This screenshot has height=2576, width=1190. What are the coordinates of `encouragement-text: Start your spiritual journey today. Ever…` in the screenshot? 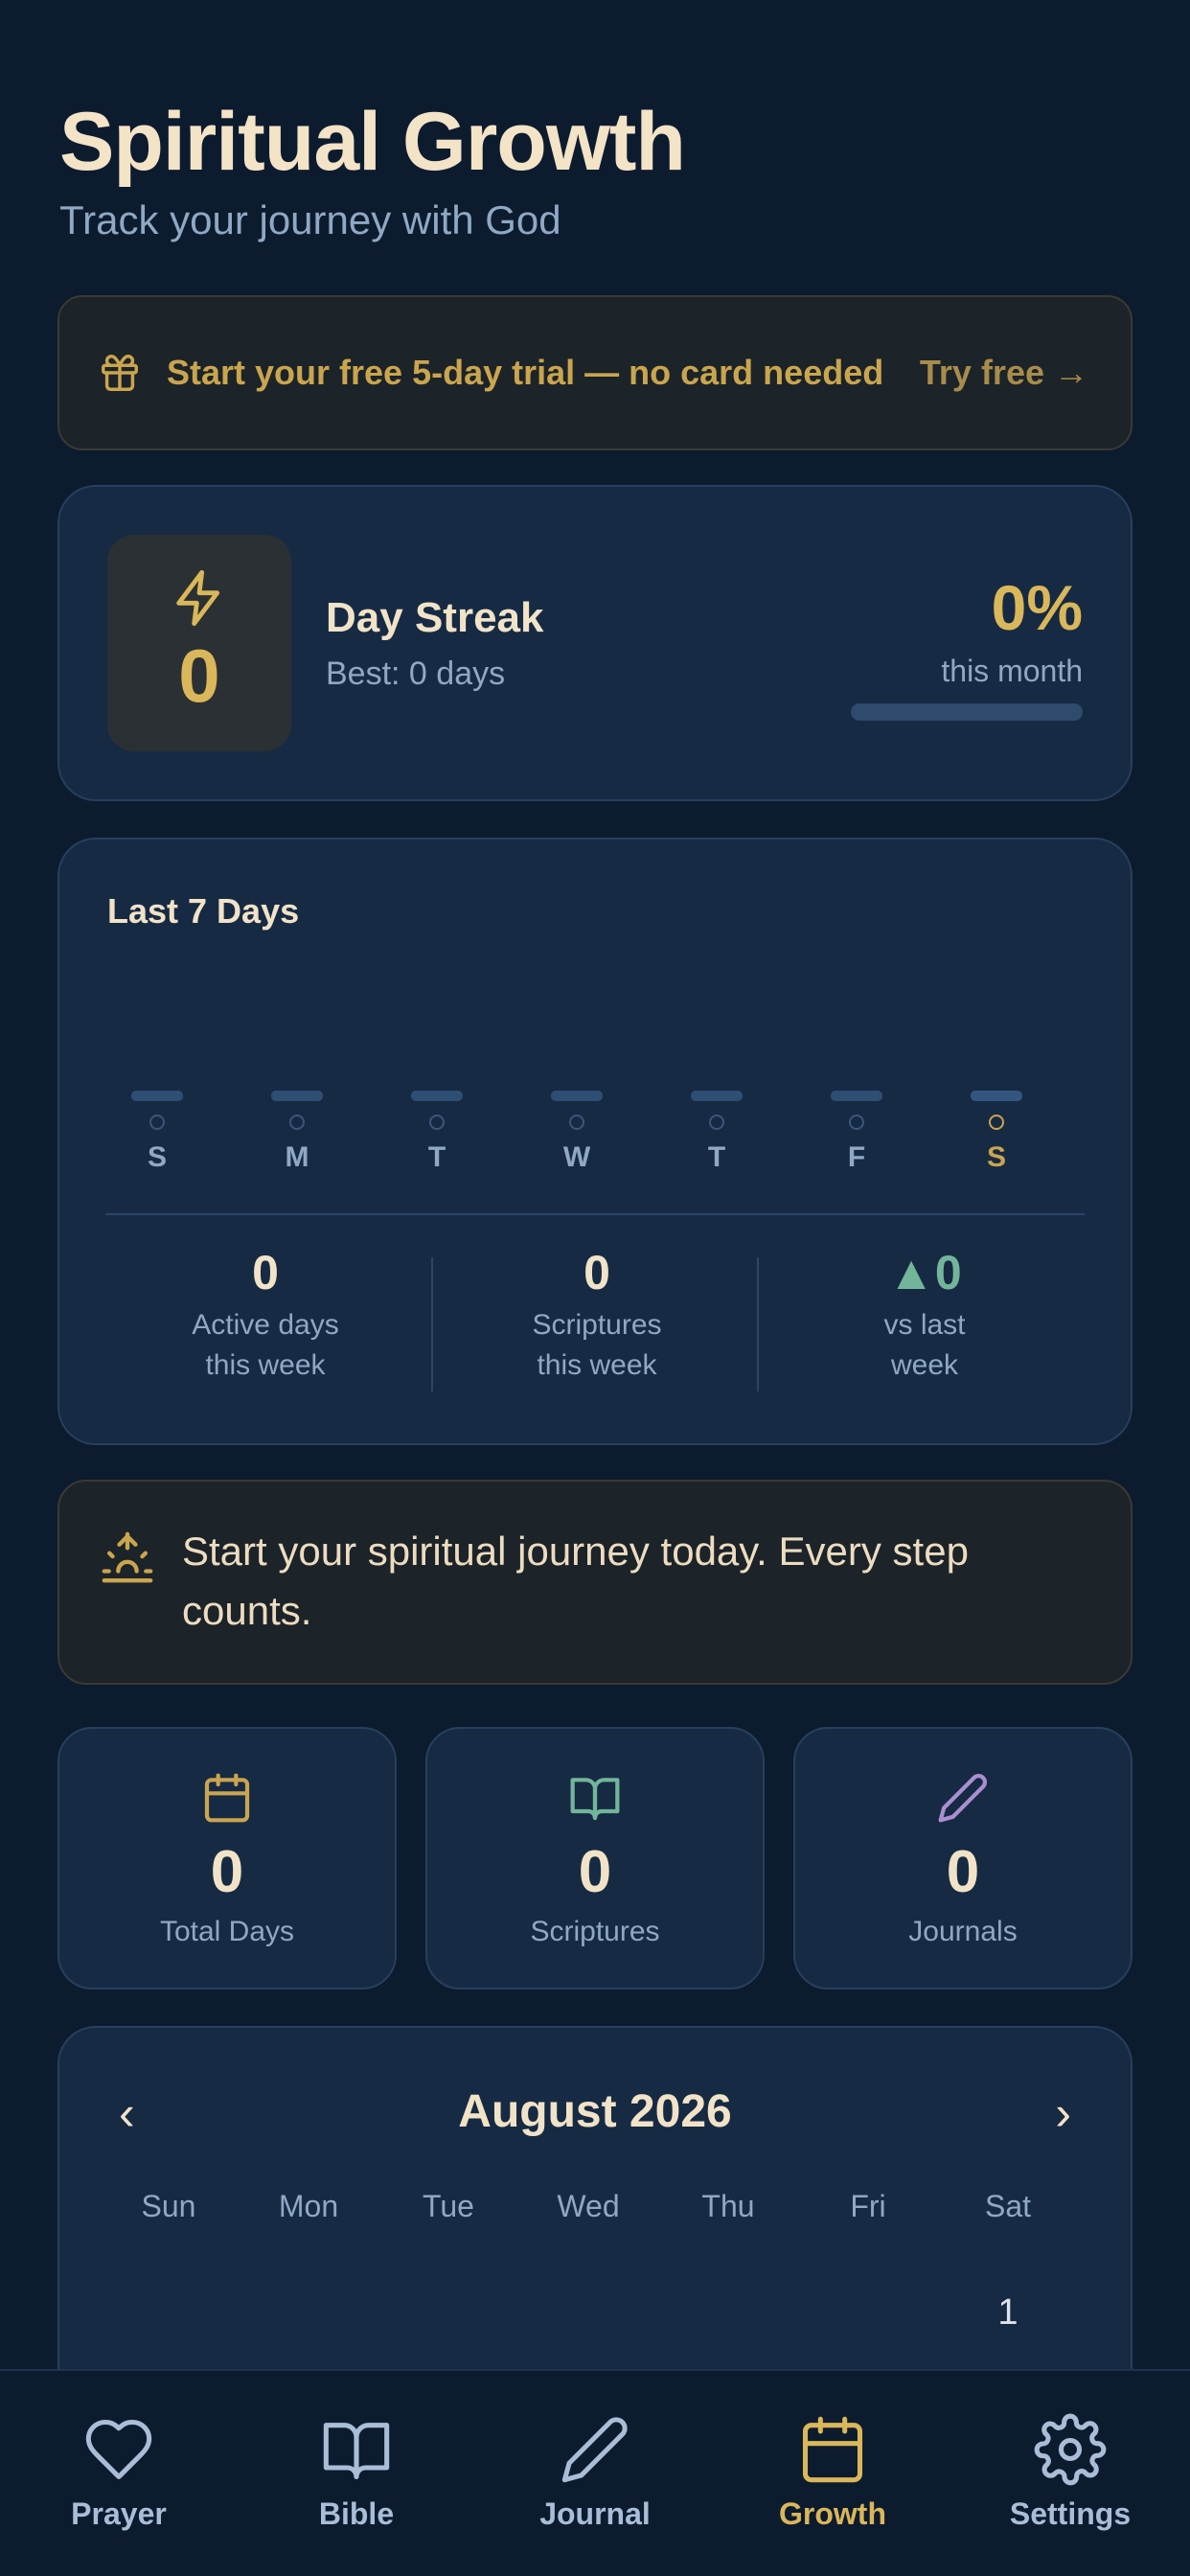 It's located at (575, 1581).